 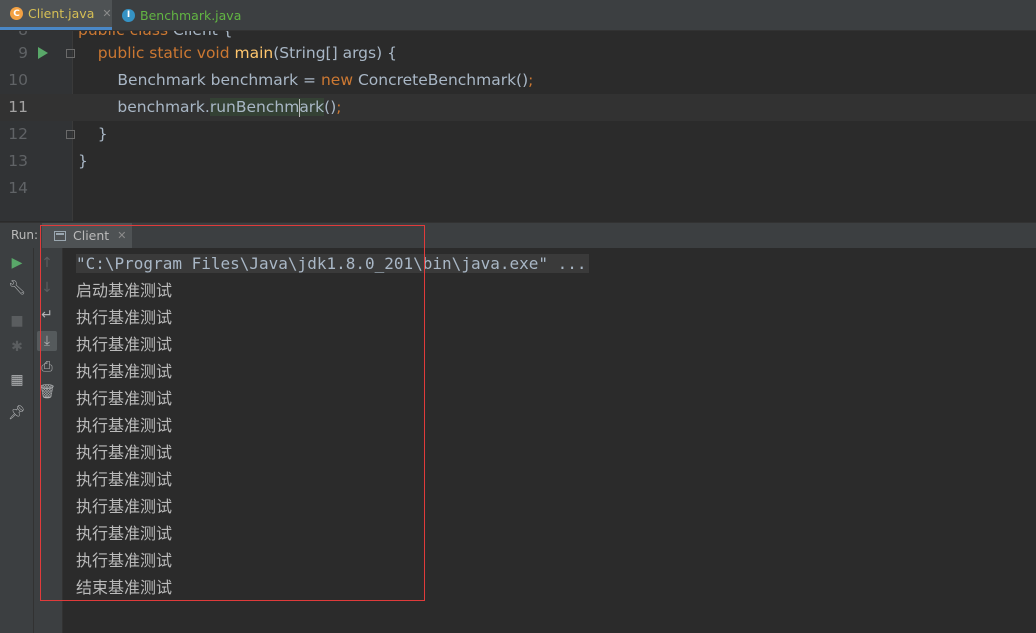 What do you see at coordinates (17, 440) in the screenshot?
I see `run-toolbar-primary: ▶ 🔧︎ ■ ✱ ▦ 📌︎` at bounding box center [17, 440].